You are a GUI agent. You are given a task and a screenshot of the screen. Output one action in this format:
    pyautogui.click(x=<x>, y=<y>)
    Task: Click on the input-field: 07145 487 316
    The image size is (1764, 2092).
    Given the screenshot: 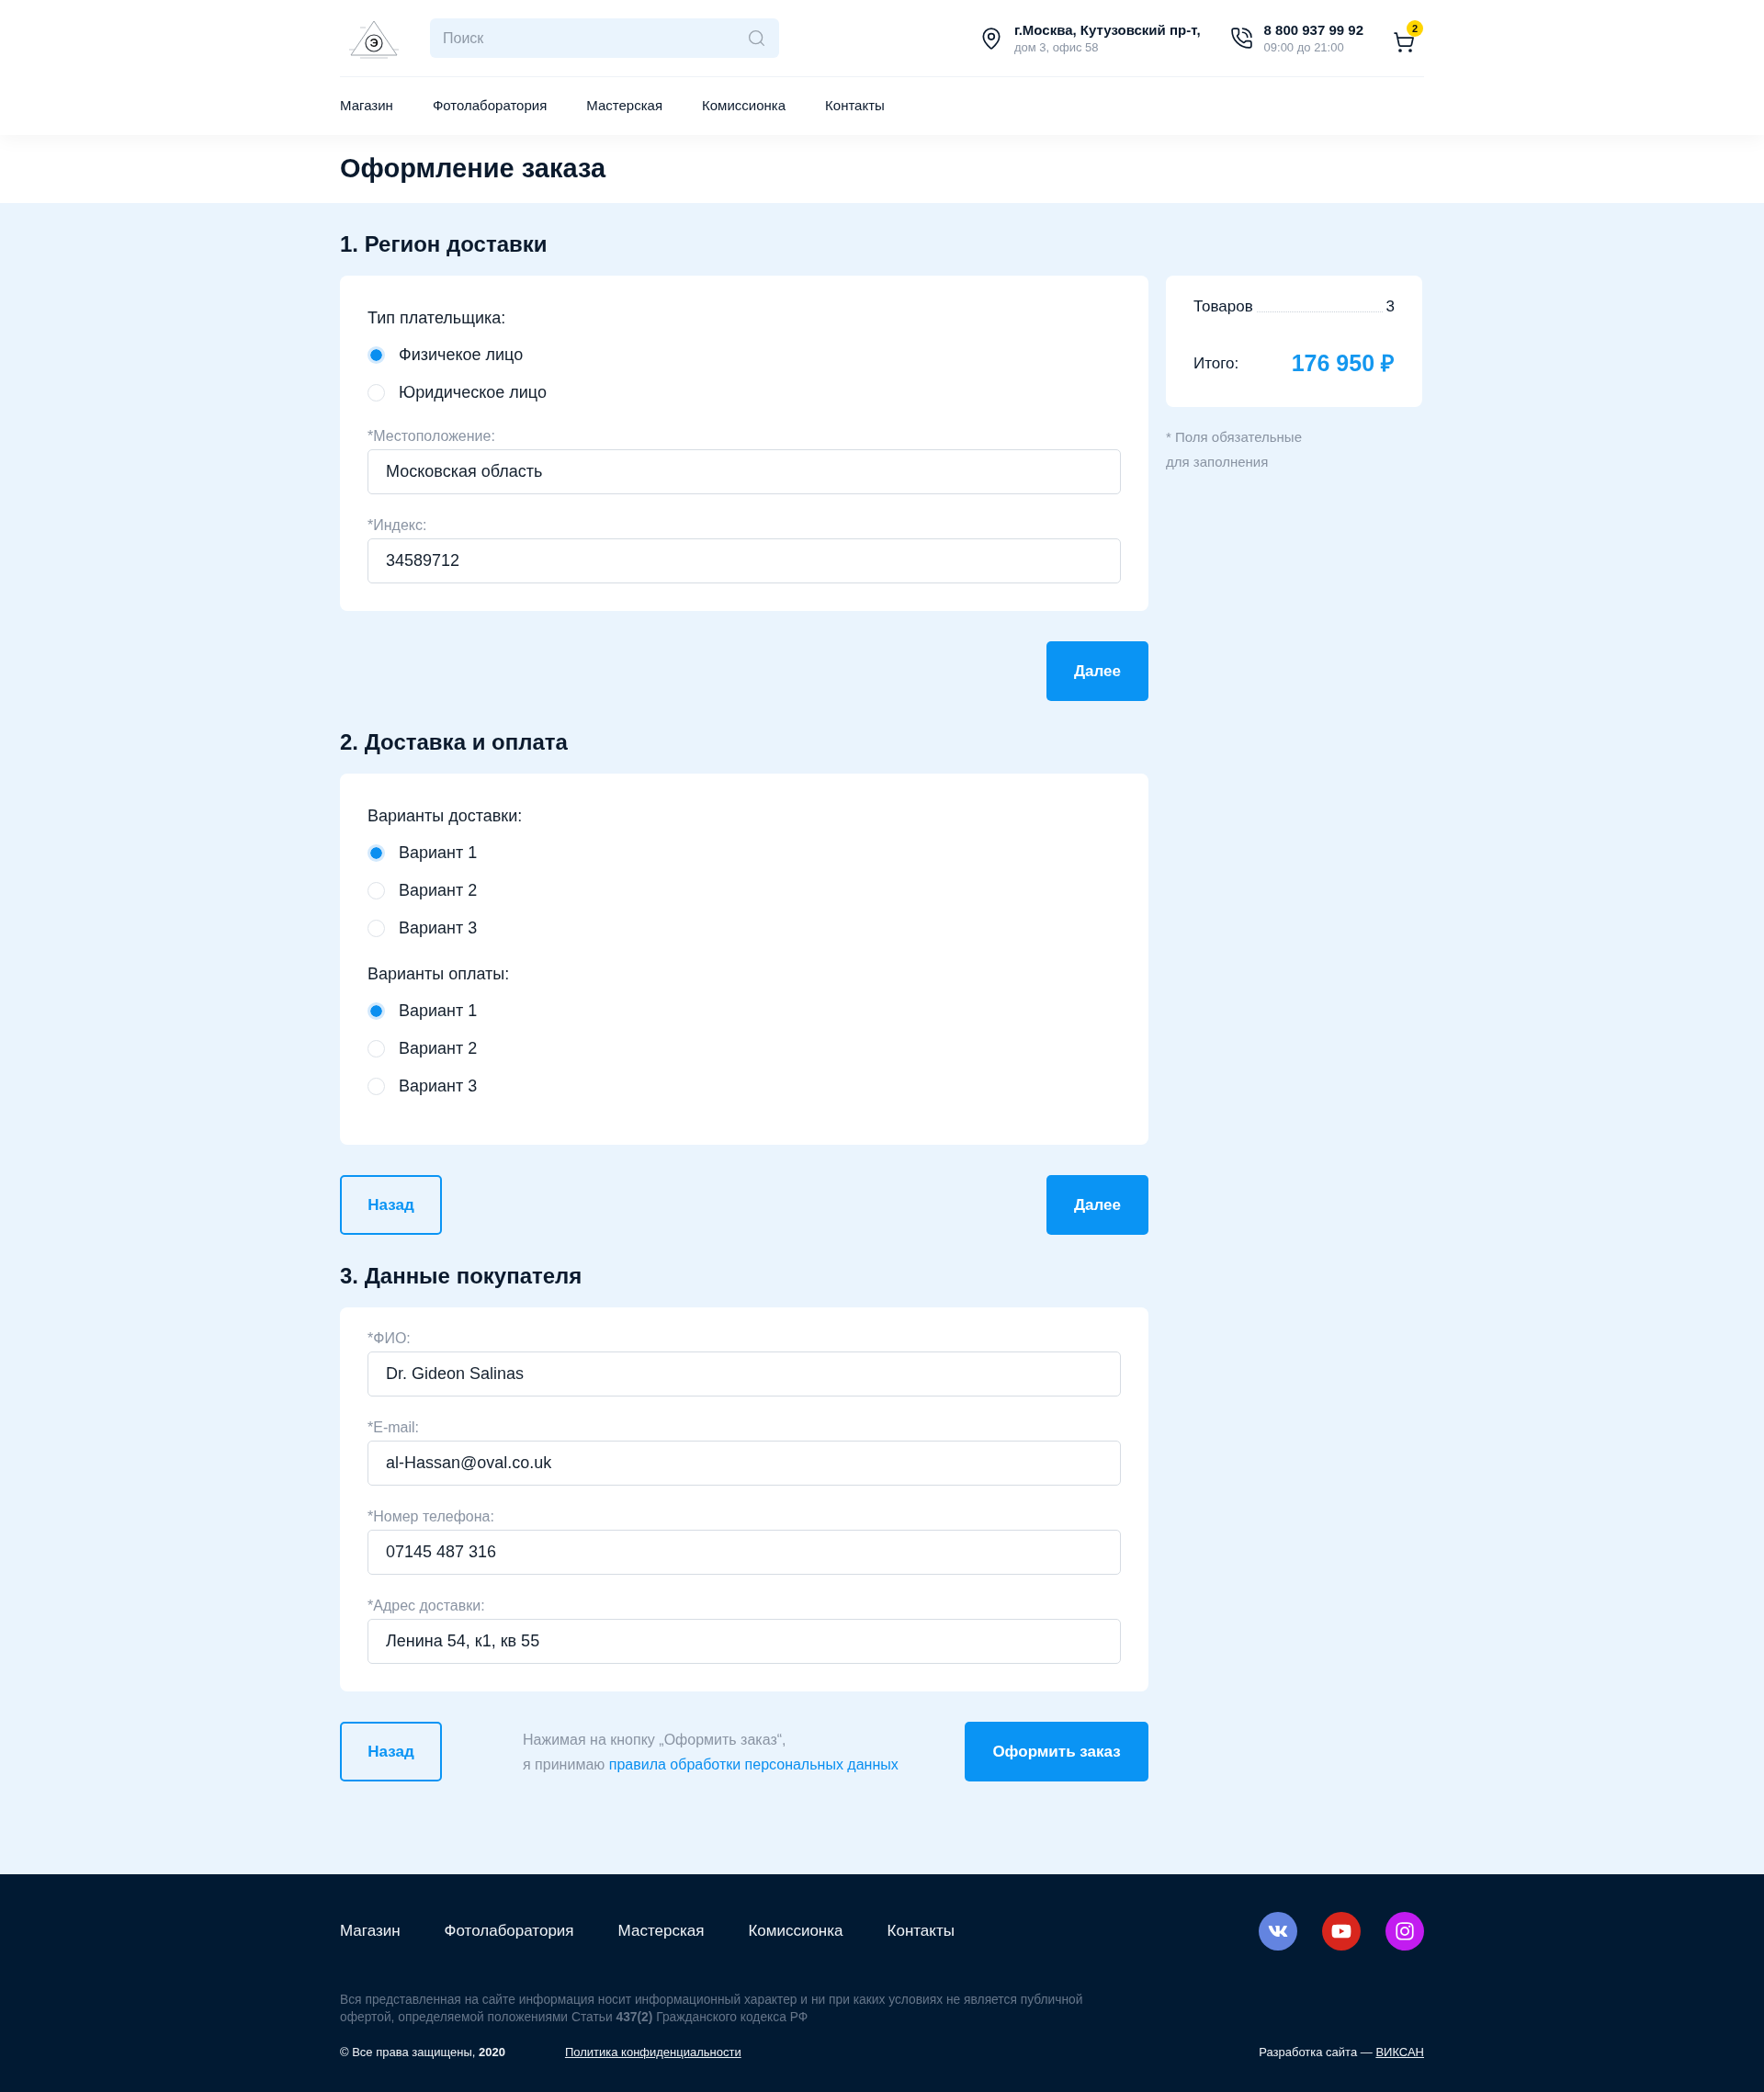 What is the action you would take?
    pyautogui.click(x=744, y=1553)
    